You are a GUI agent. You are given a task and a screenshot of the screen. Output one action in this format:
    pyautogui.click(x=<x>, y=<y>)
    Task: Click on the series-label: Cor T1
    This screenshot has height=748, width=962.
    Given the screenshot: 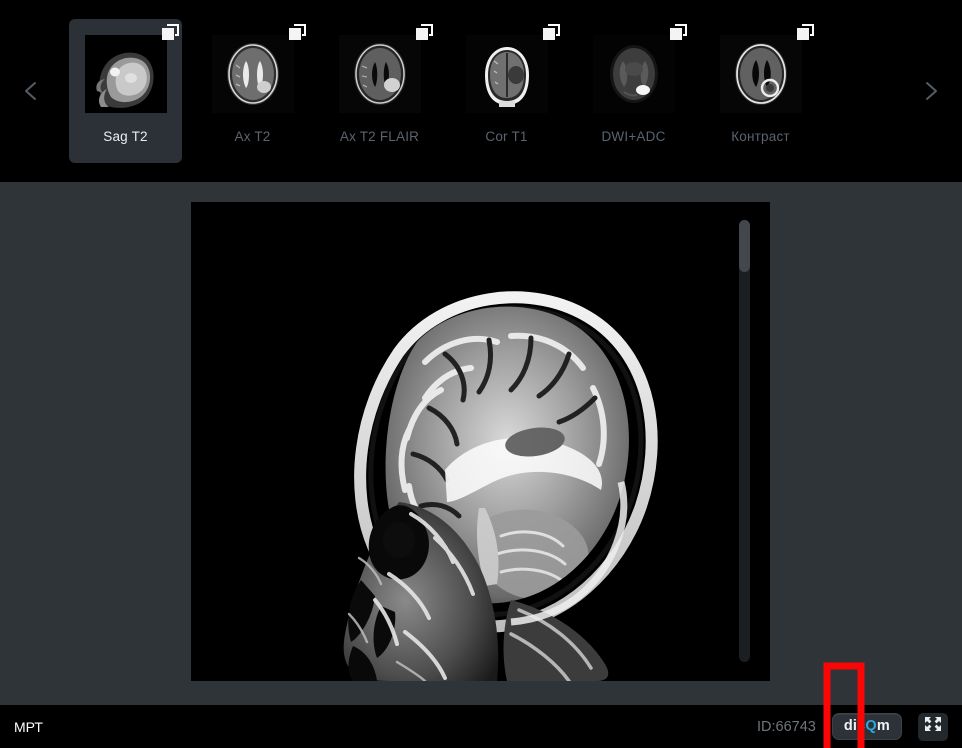 What is the action you would take?
    pyautogui.click(x=506, y=136)
    